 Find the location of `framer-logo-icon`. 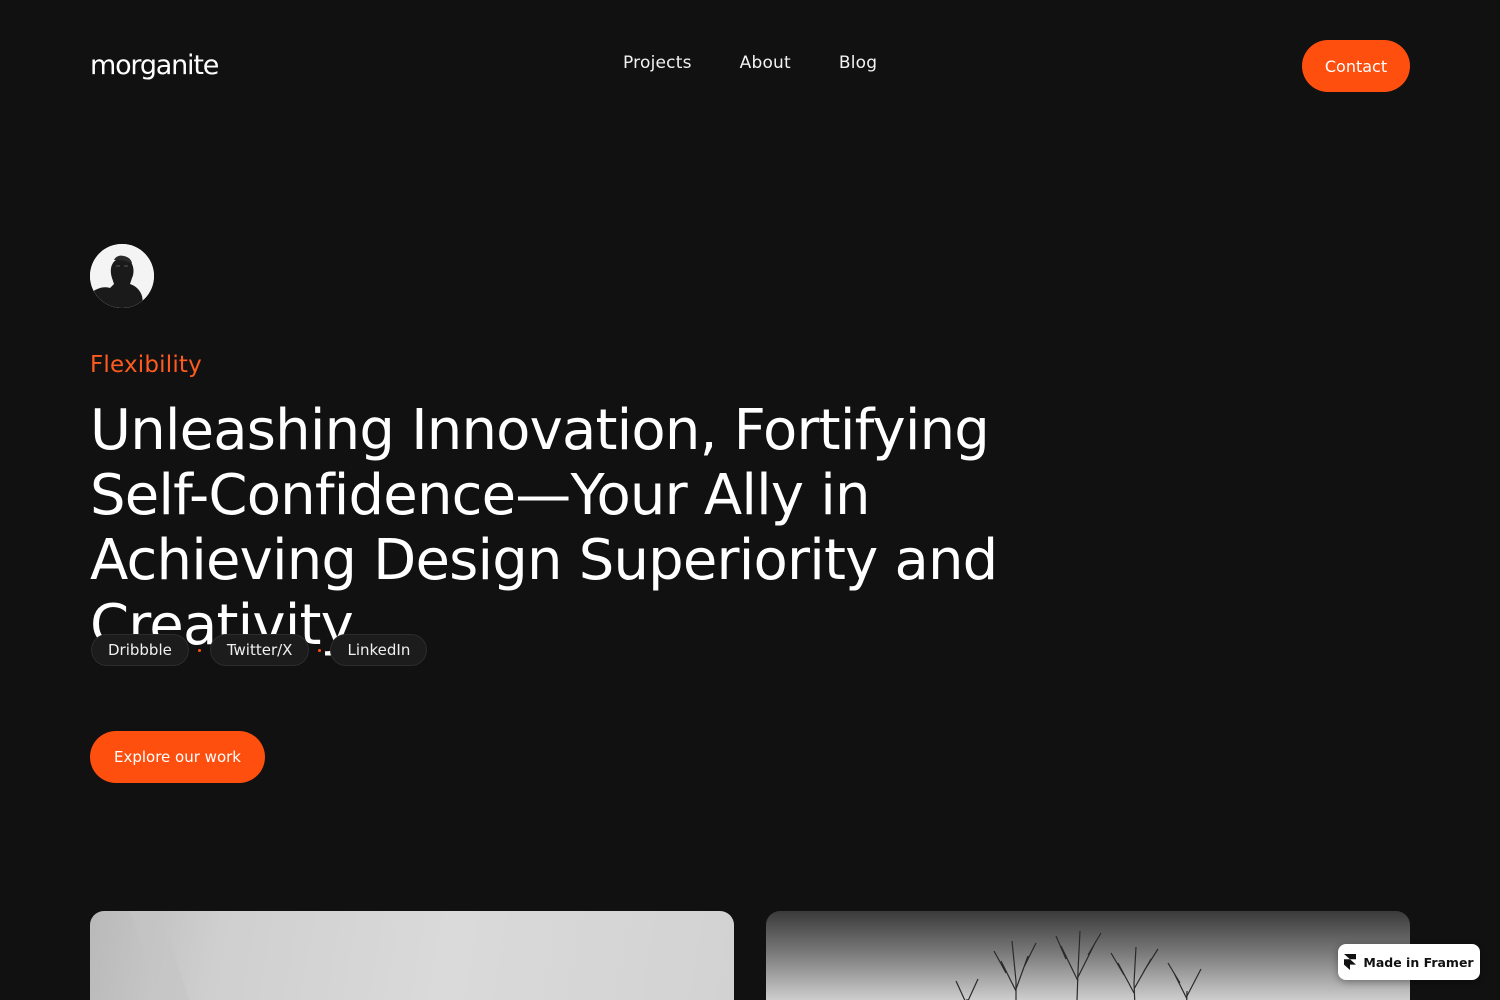

framer-logo-icon is located at coordinates (1350, 962).